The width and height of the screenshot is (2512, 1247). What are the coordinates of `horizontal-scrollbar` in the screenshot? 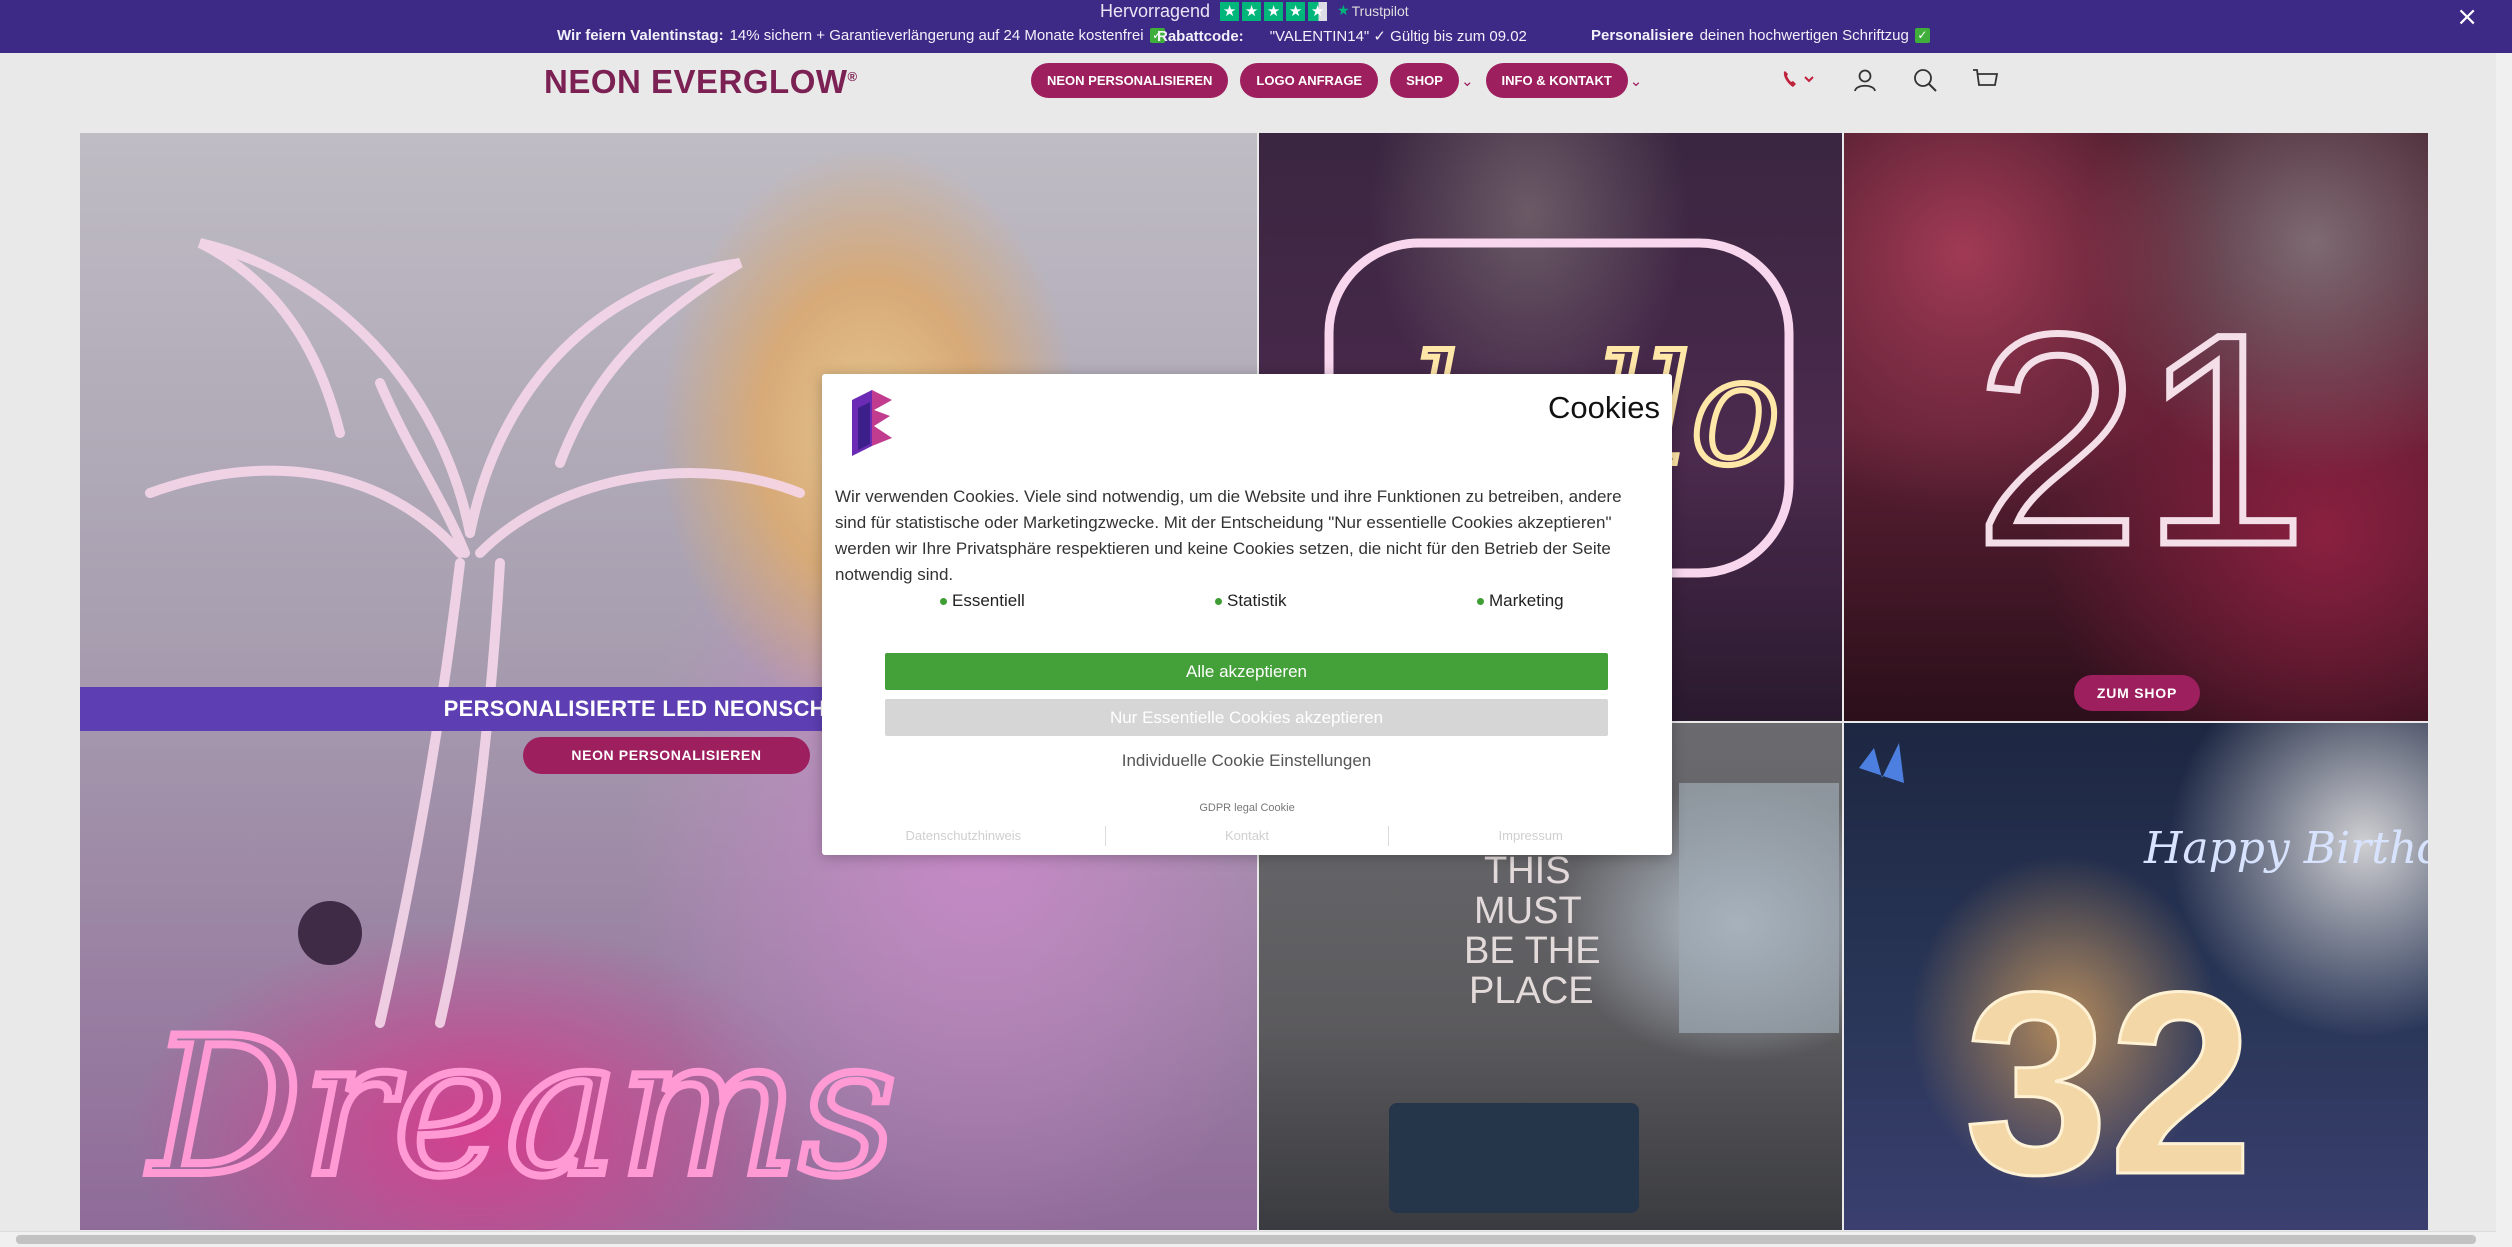 It's located at (1248, 1239).